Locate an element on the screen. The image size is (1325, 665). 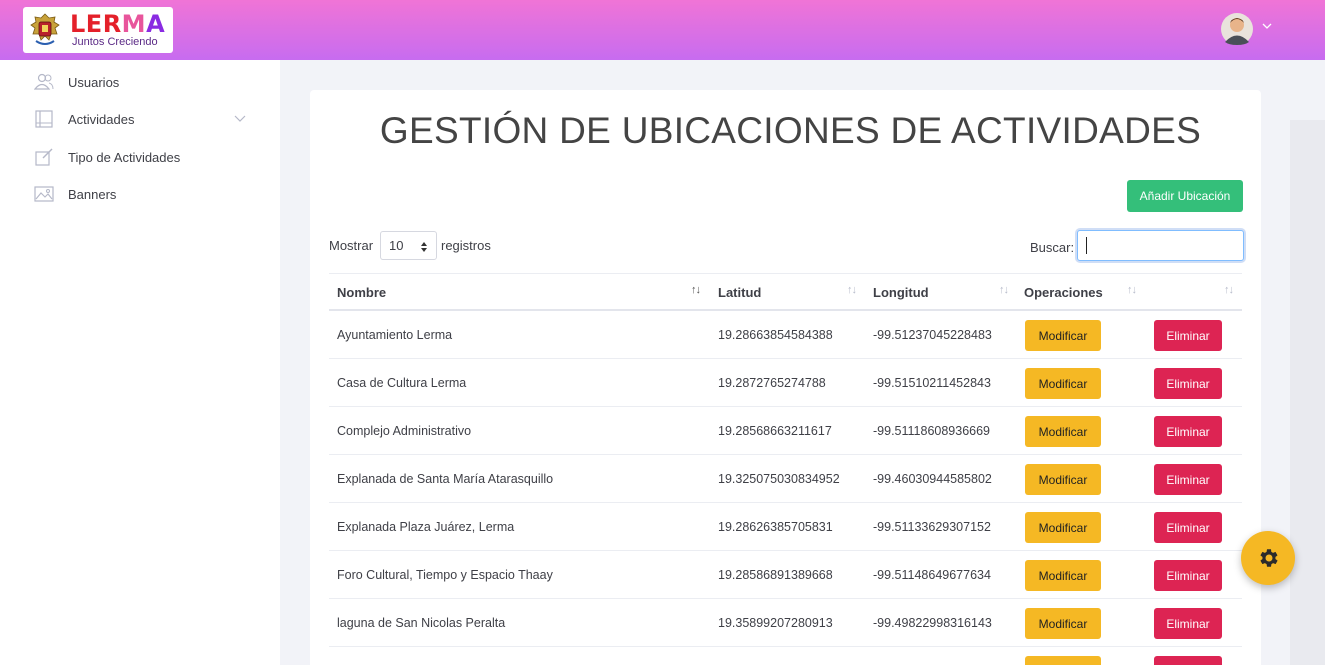
settings-fab-button is located at coordinates (1268, 558).